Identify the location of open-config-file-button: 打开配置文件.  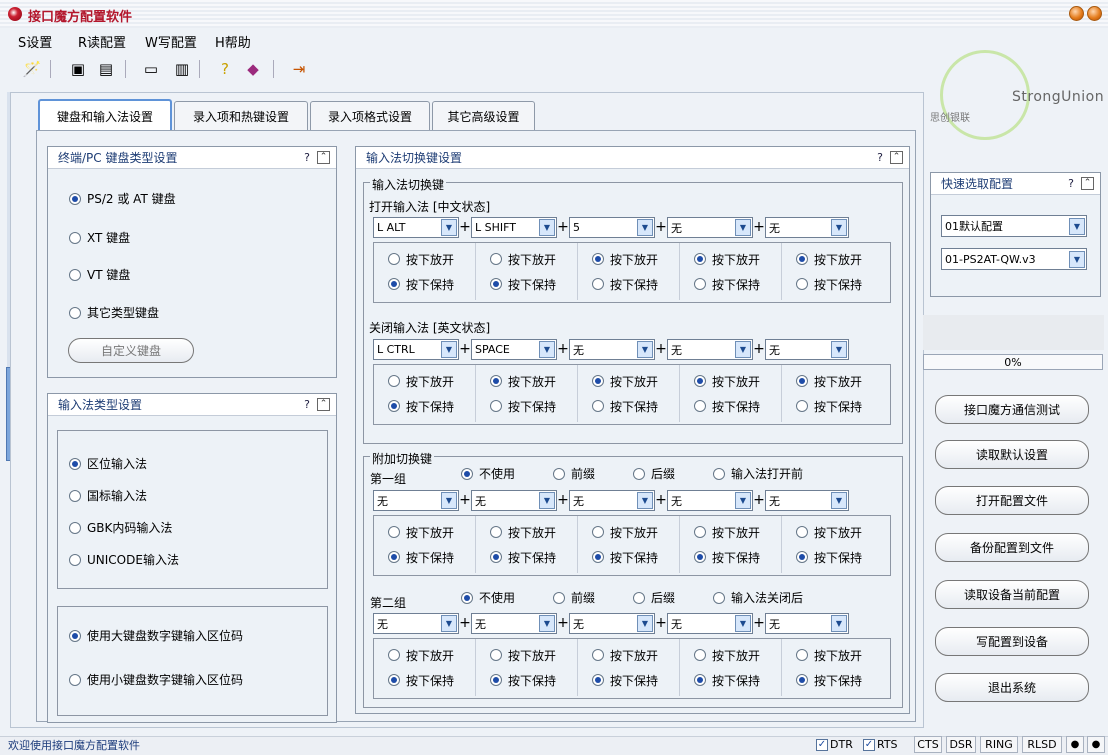
(1012, 500).